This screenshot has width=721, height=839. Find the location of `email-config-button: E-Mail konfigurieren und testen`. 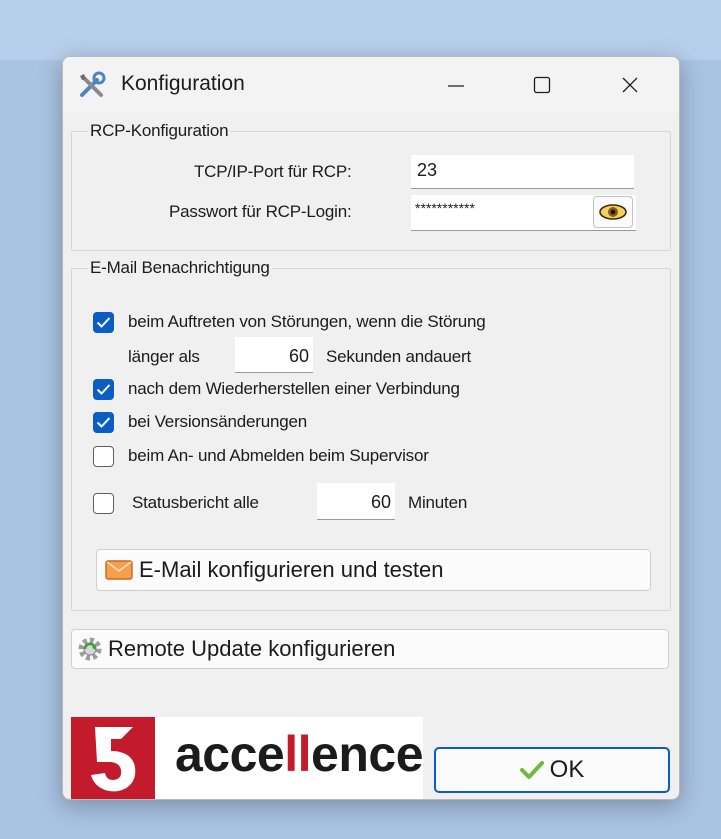

email-config-button: E-Mail konfigurieren und testen is located at coordinates (373, 570).